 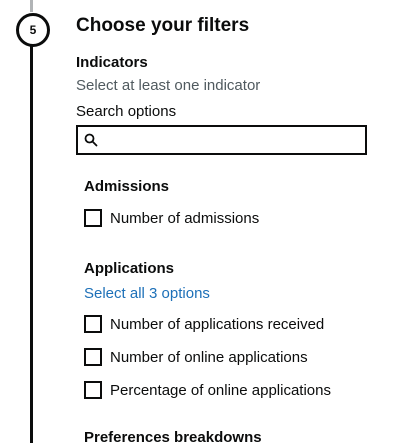 What do you see at coordinates (112, 62) in the screenshot?
I see `indicators-label: Indicators` at bounding box center [112, 62].